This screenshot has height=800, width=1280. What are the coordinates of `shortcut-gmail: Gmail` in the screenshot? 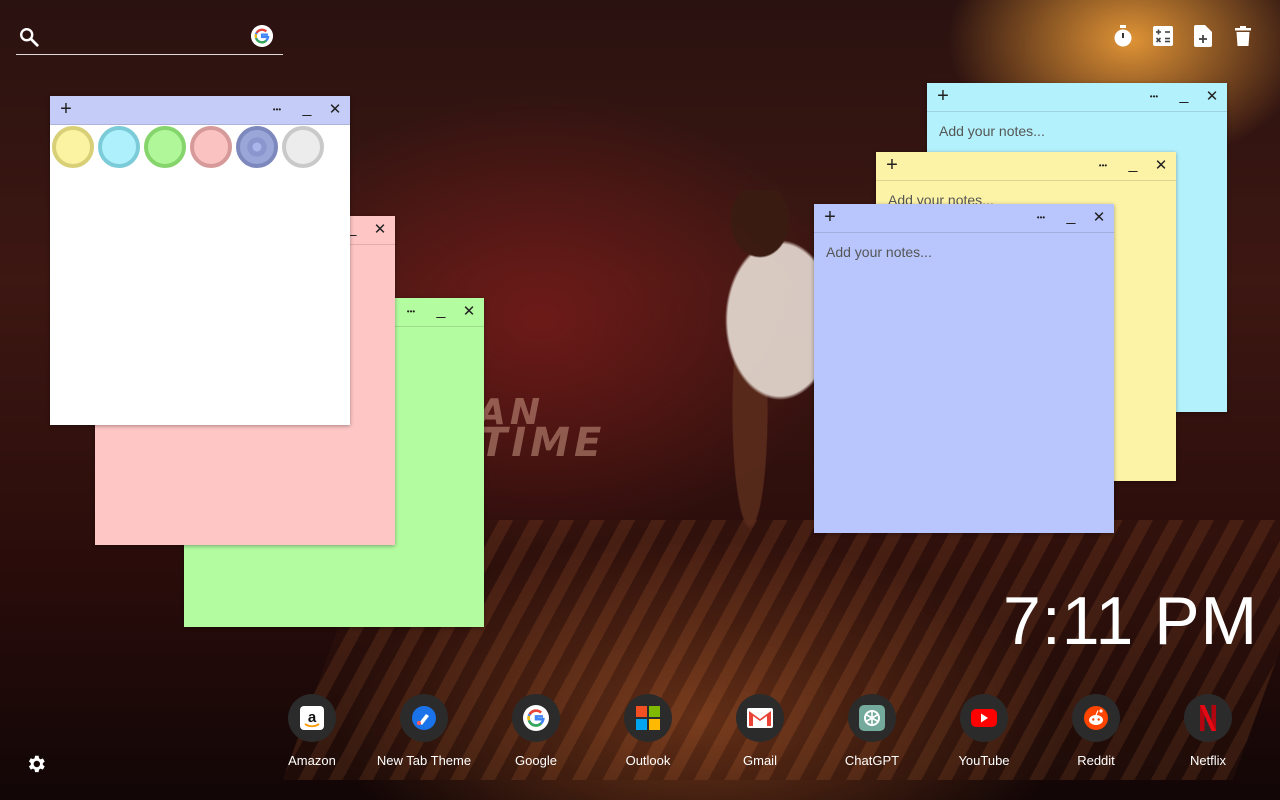 It's located at (760, 731).